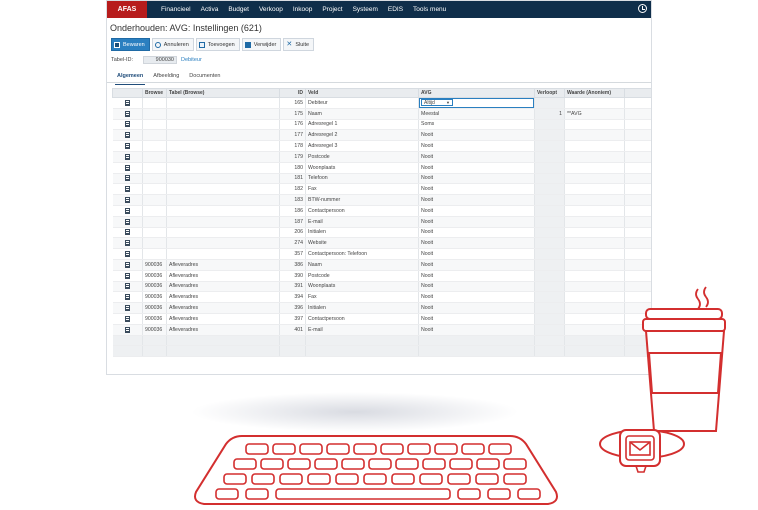 Image resolution: width=758 pixels, height=510 pixels. What do you see at coordinates (217, 44) in the screenshot?
I see `add-button: Toevoegen` at bounding box center [217, 44].